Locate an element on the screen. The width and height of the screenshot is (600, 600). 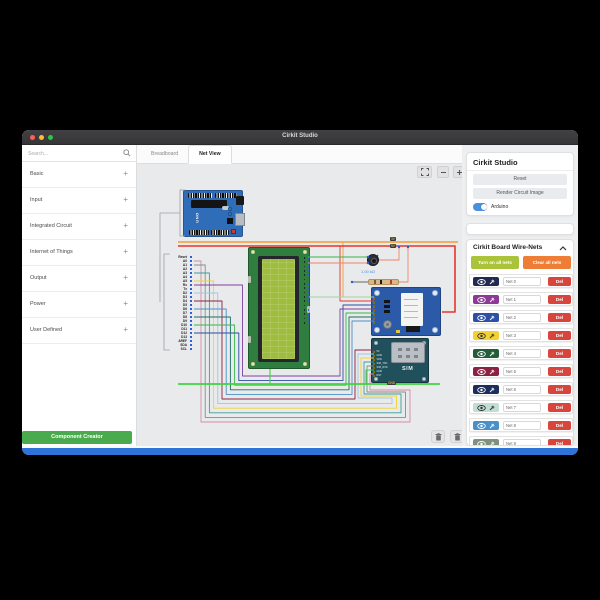
sidebar-item-user-defined: User Defined + is located at coordinates (79, 331).